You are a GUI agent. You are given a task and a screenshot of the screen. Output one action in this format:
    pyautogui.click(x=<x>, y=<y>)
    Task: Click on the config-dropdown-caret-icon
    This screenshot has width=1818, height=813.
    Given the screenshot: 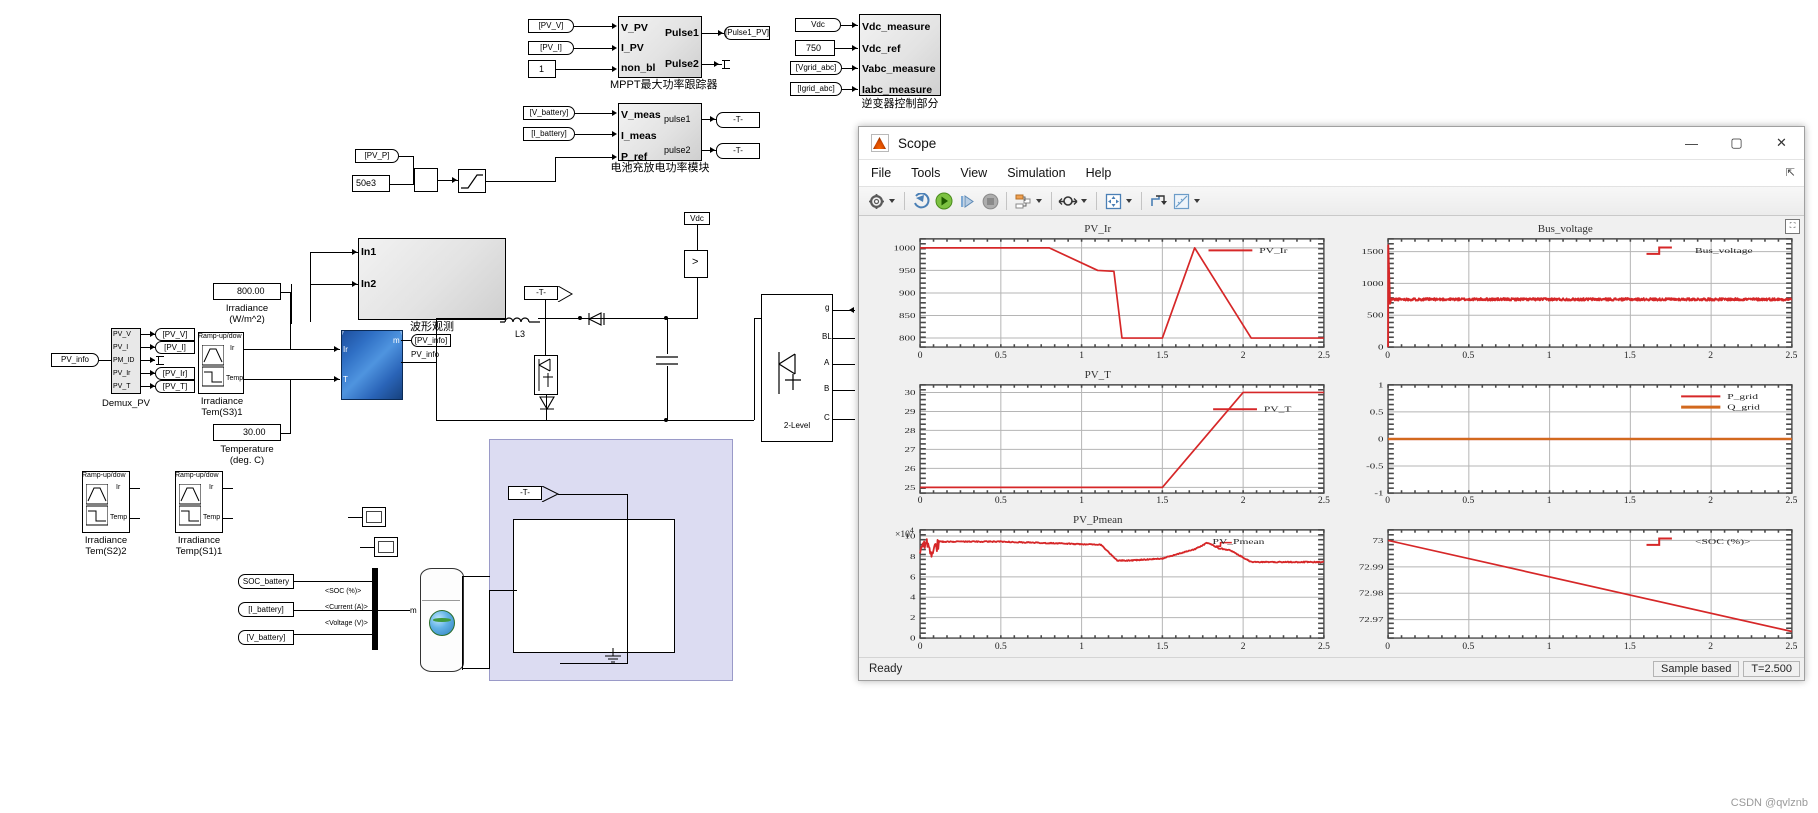 What is the action you would take?
    pyautogui.click(x=892, y=201)
    